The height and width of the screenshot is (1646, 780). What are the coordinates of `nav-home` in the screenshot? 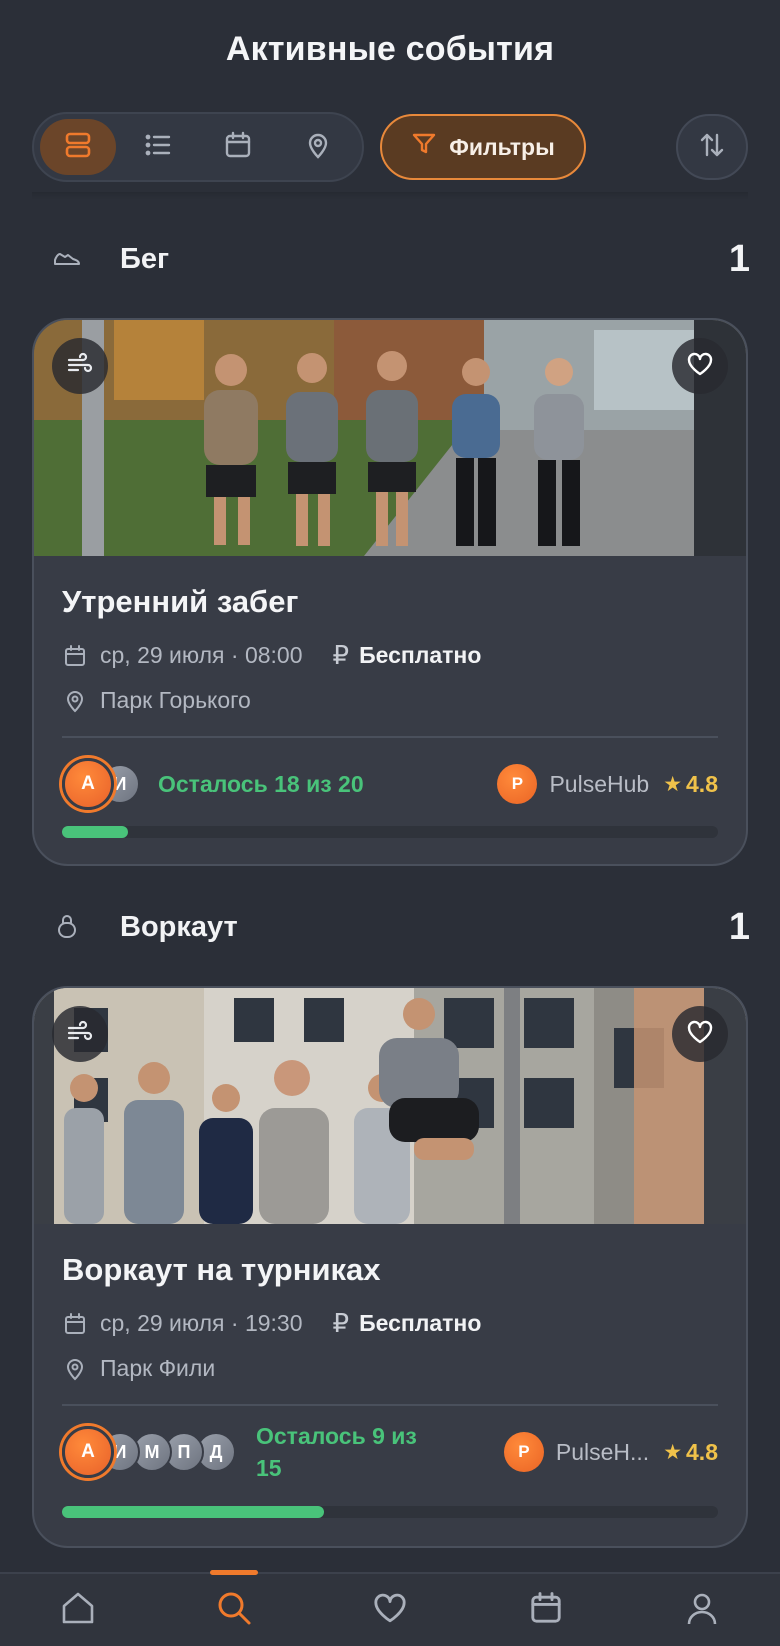 It's located at (78, 1610).